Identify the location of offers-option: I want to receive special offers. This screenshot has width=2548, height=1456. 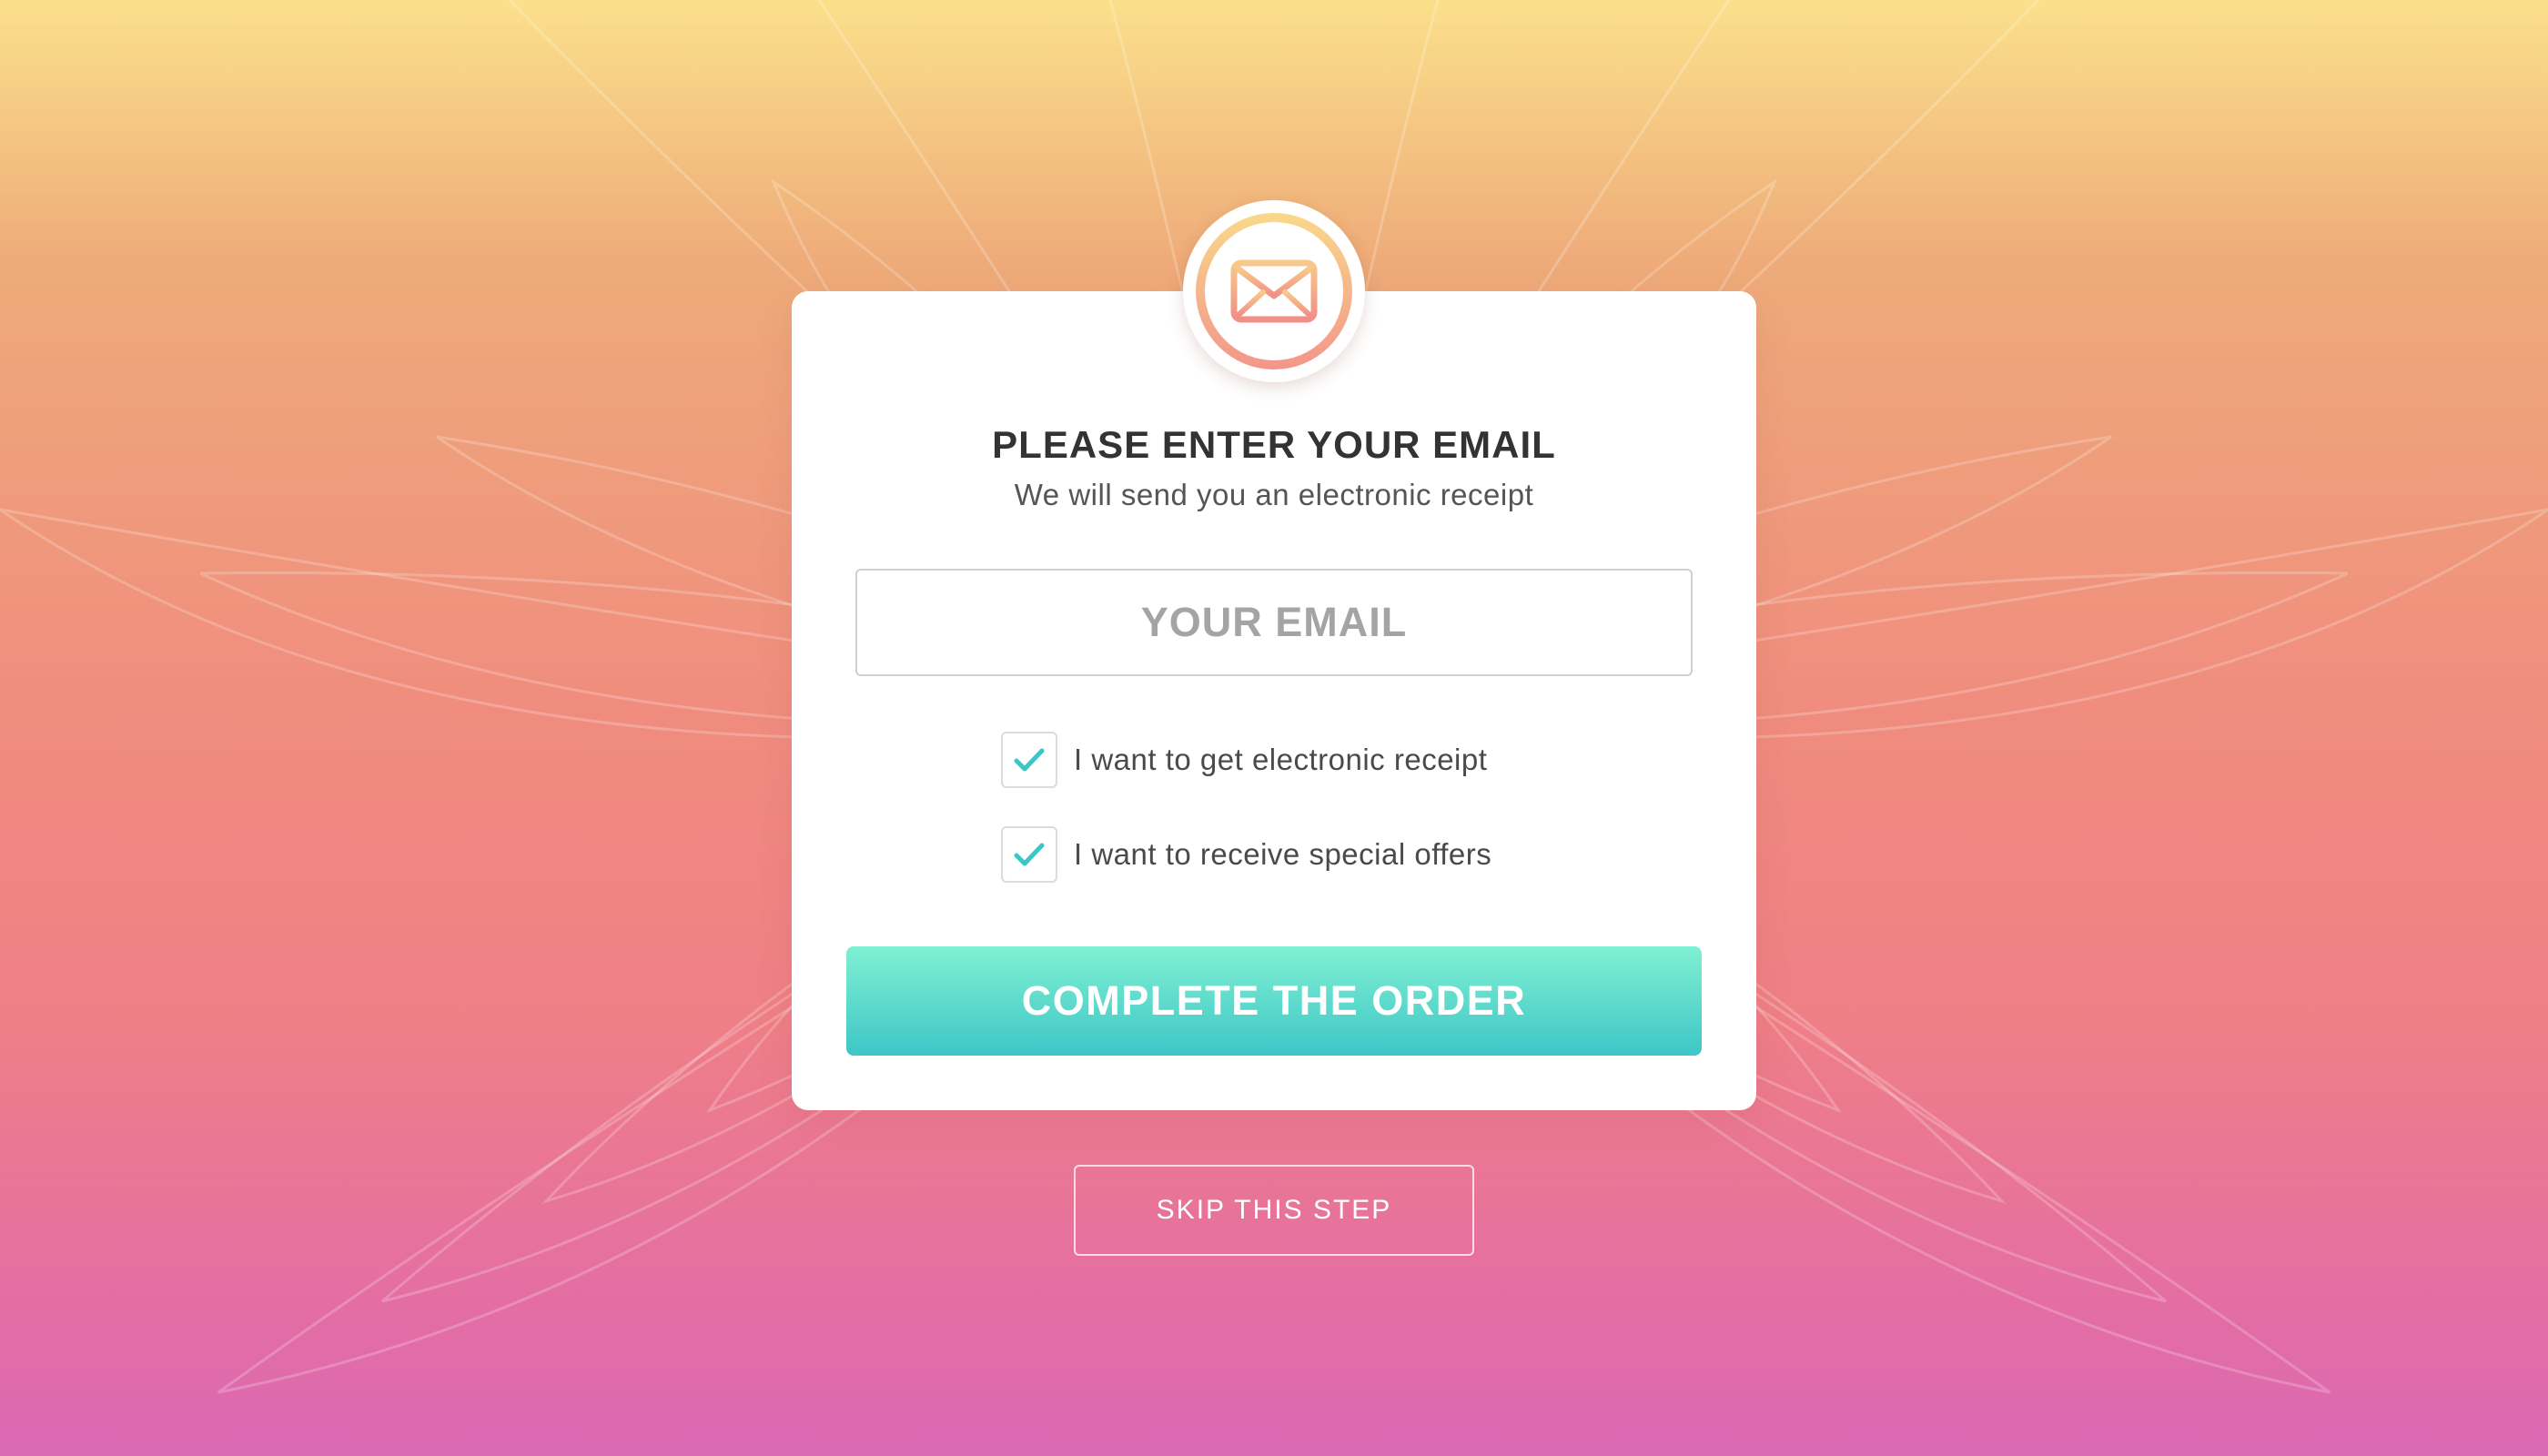
(1246, 855).